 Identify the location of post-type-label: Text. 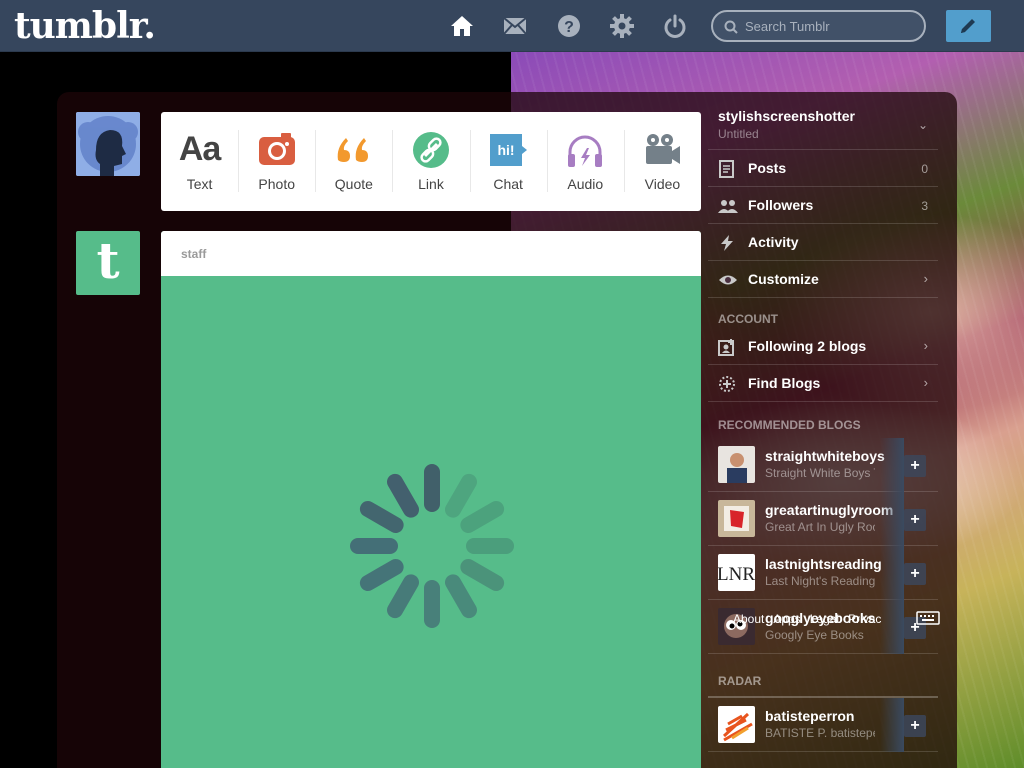
(199, 184).